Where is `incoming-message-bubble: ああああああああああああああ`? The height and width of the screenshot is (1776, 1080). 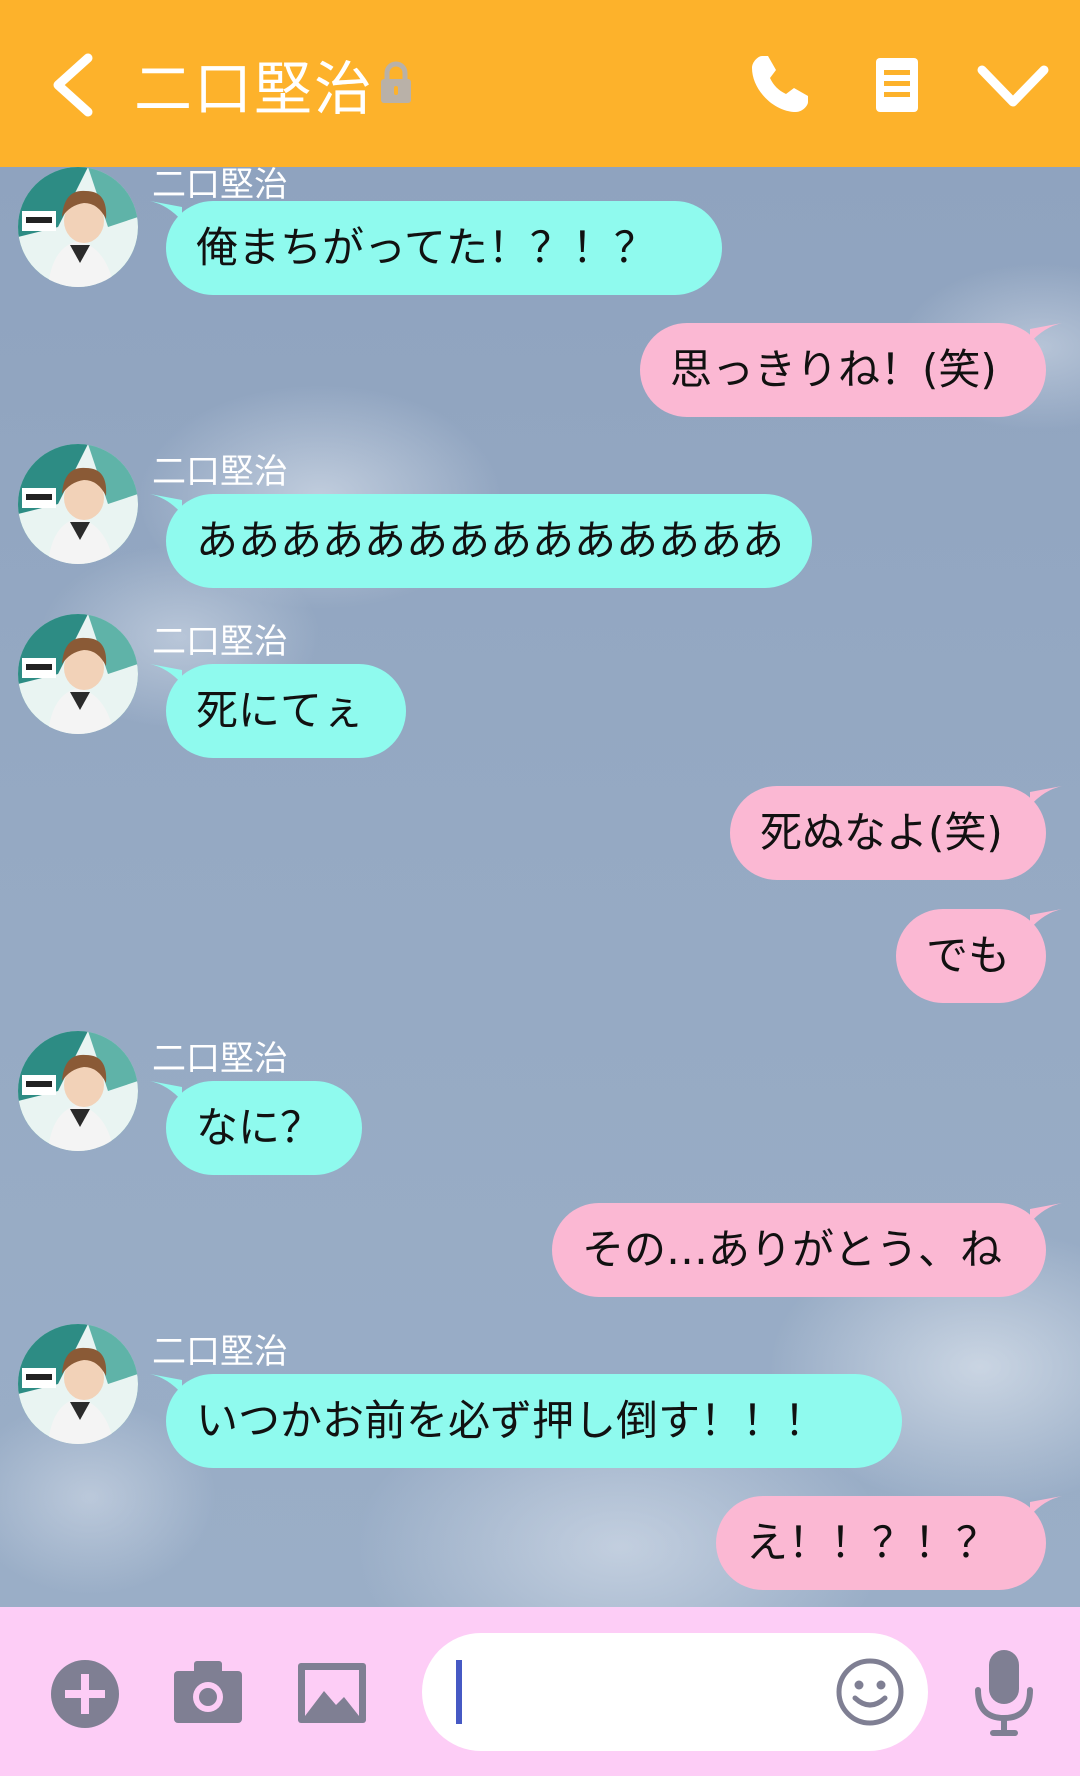
incoming-message-bubble: ああああああああああああああ is located at coordinates (489, 541).